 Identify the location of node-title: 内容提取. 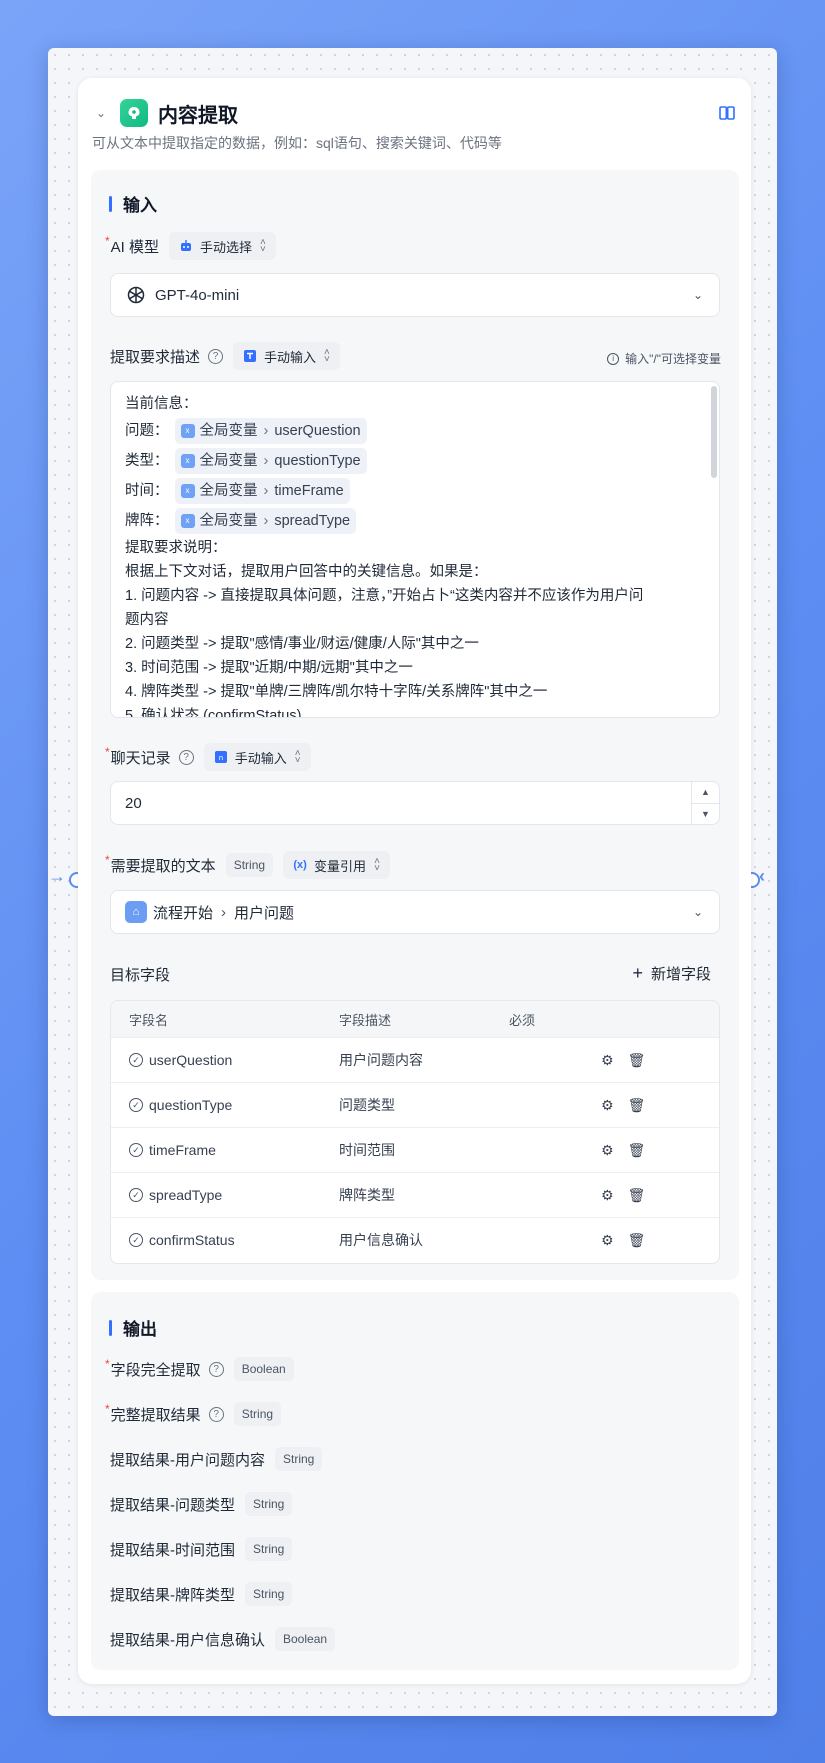
(198, 115).